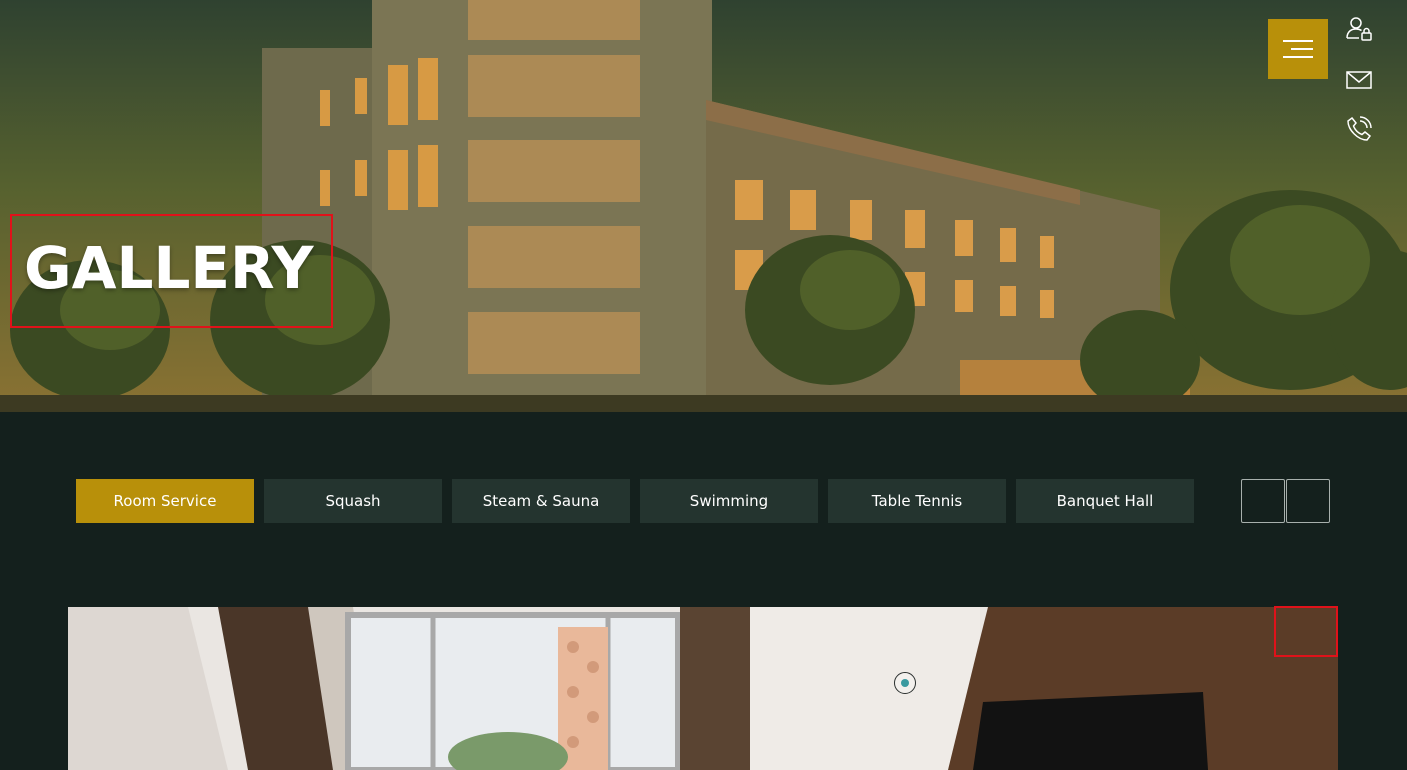 This screenshot has height=770, width=1407. Describe the element at coordinates (169, 268) in the screenshot. I see `page-title: GALLERY` at that location.